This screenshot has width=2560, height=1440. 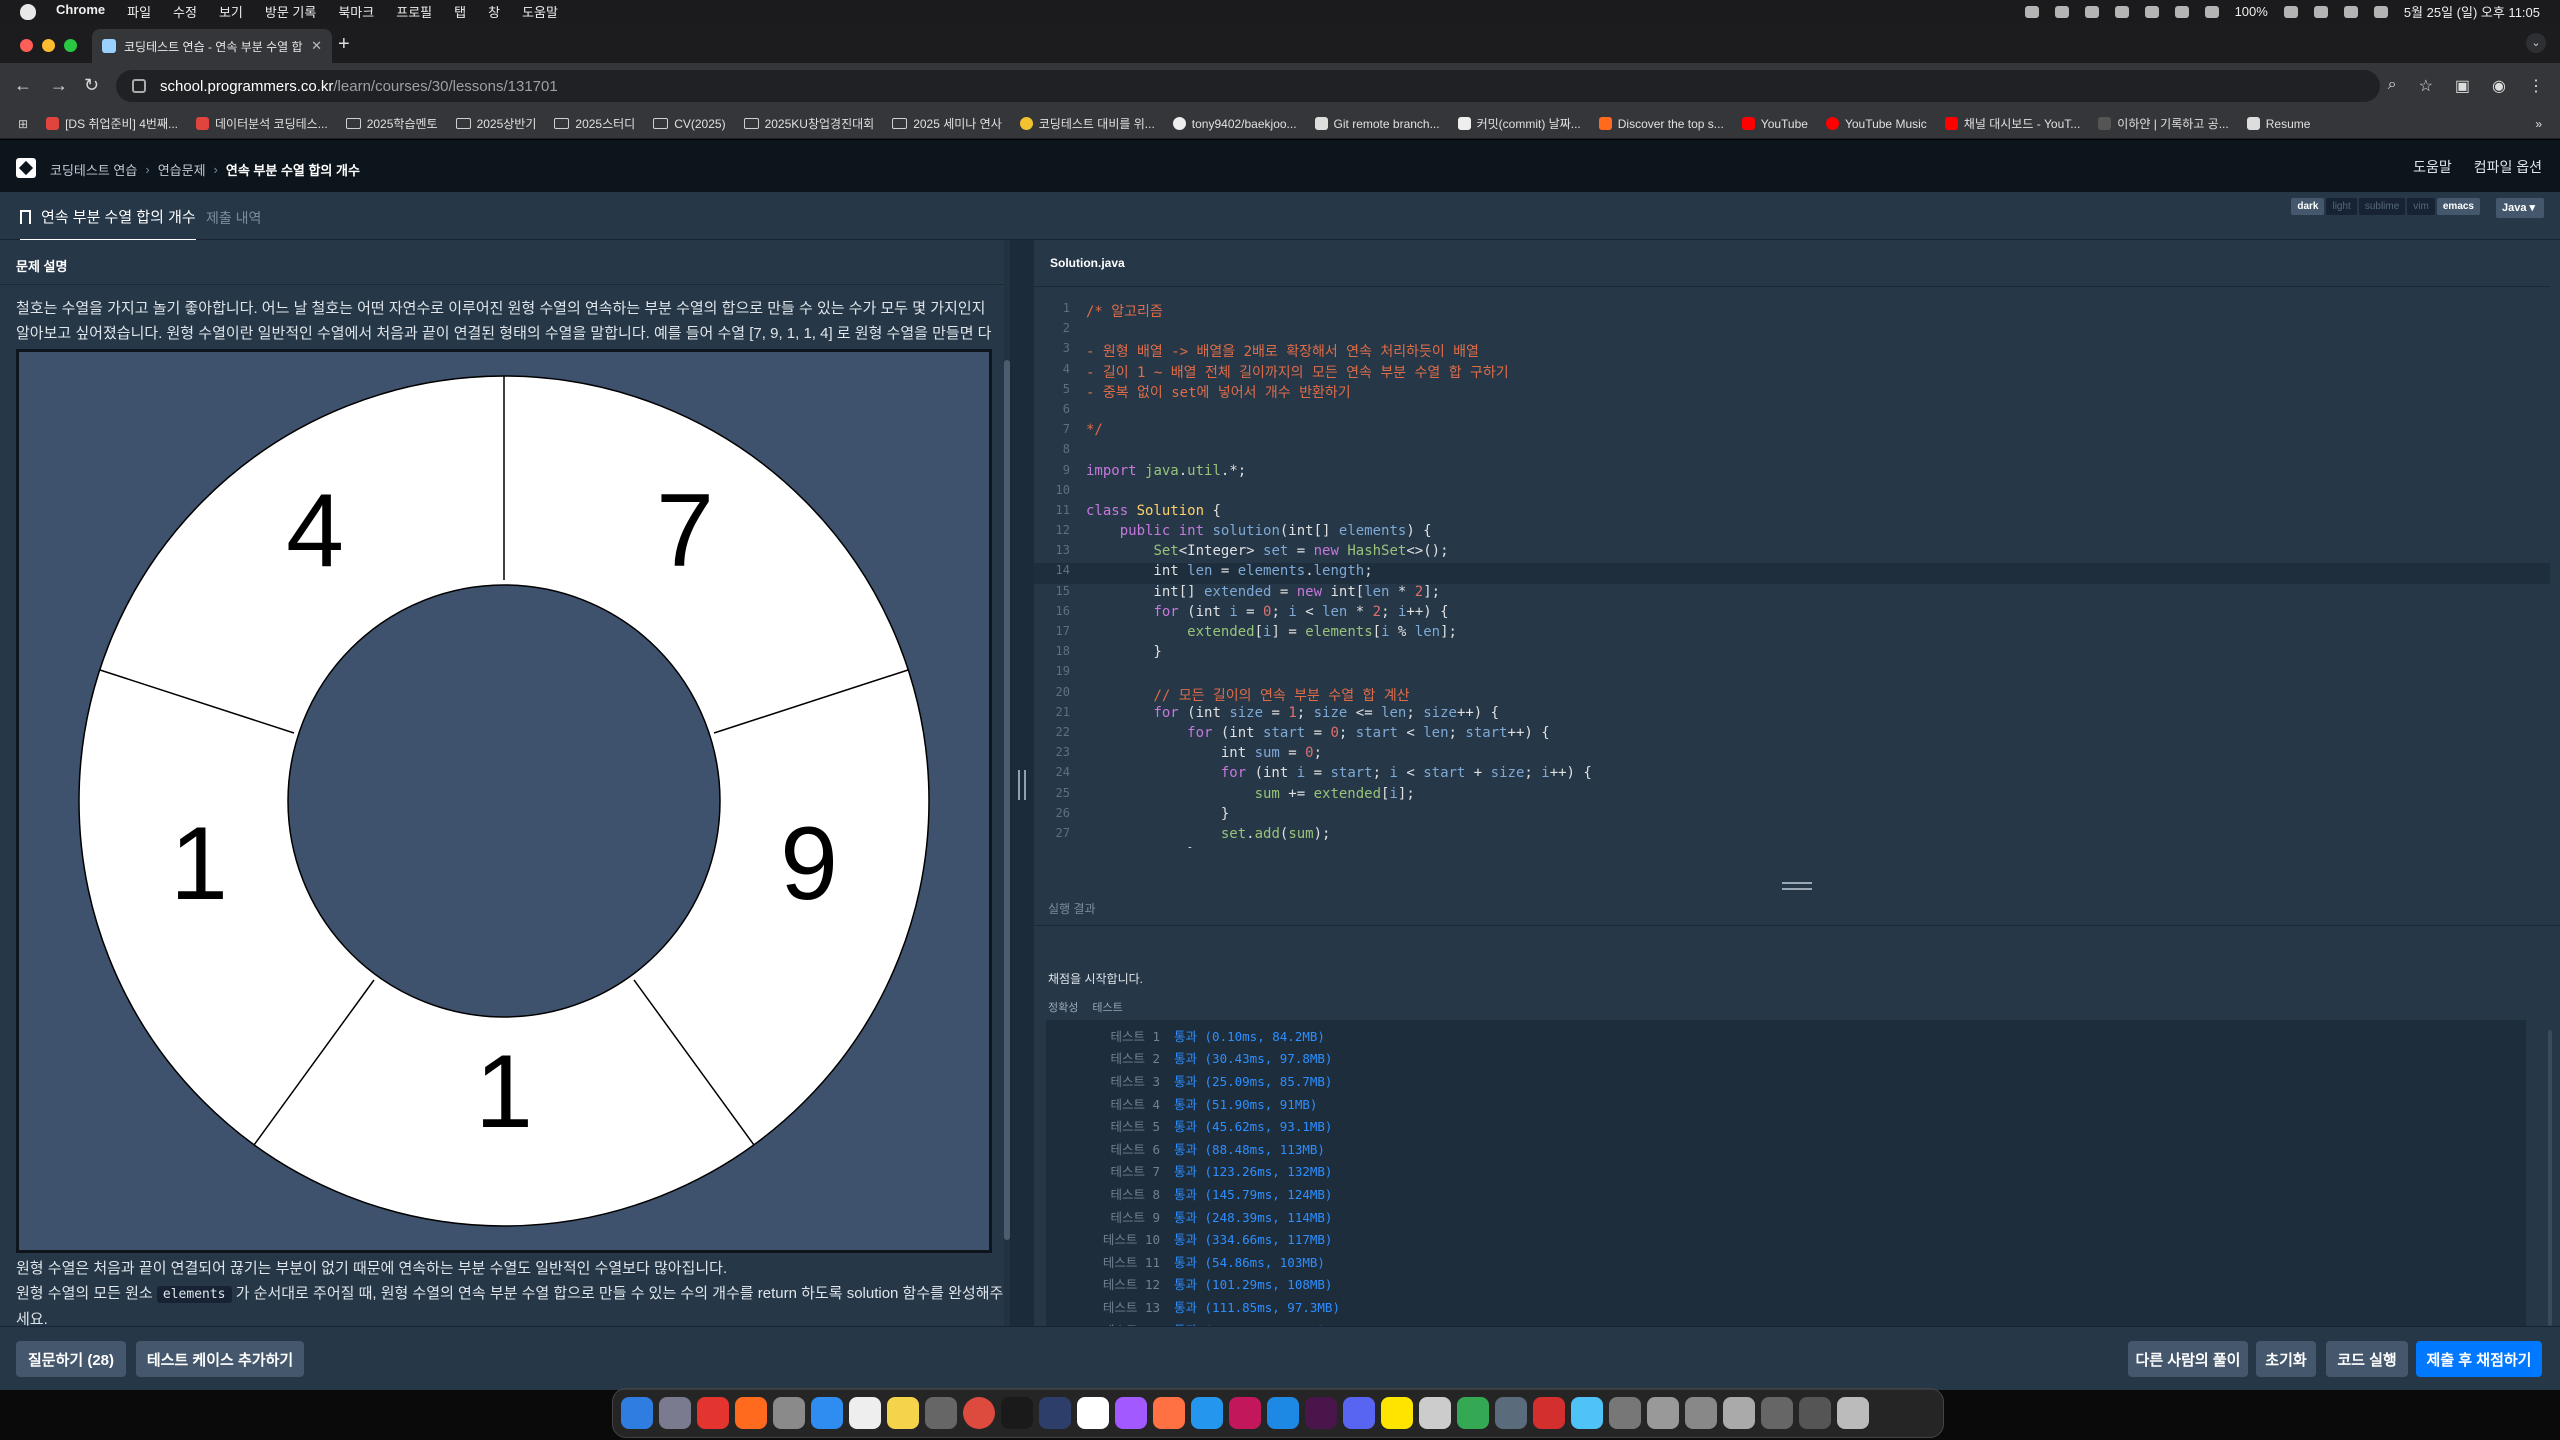 I want to click on bookmark-item: Resume, so click(x=2278, y=124).